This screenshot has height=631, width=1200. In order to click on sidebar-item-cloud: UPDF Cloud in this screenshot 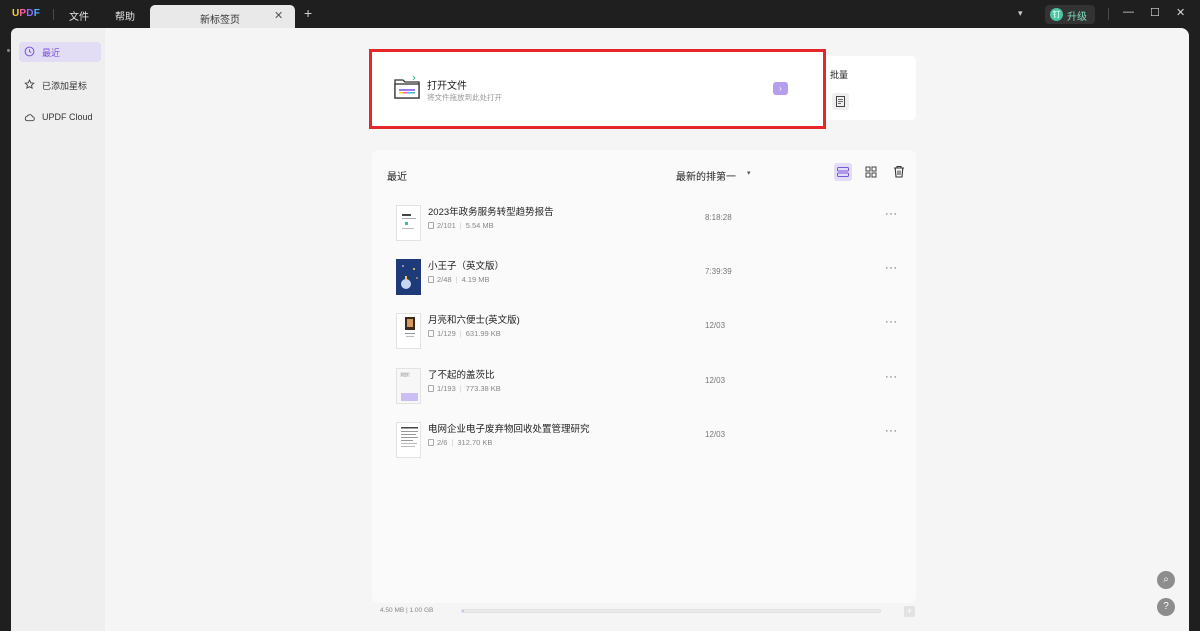, I will do `click(60, 118)`.